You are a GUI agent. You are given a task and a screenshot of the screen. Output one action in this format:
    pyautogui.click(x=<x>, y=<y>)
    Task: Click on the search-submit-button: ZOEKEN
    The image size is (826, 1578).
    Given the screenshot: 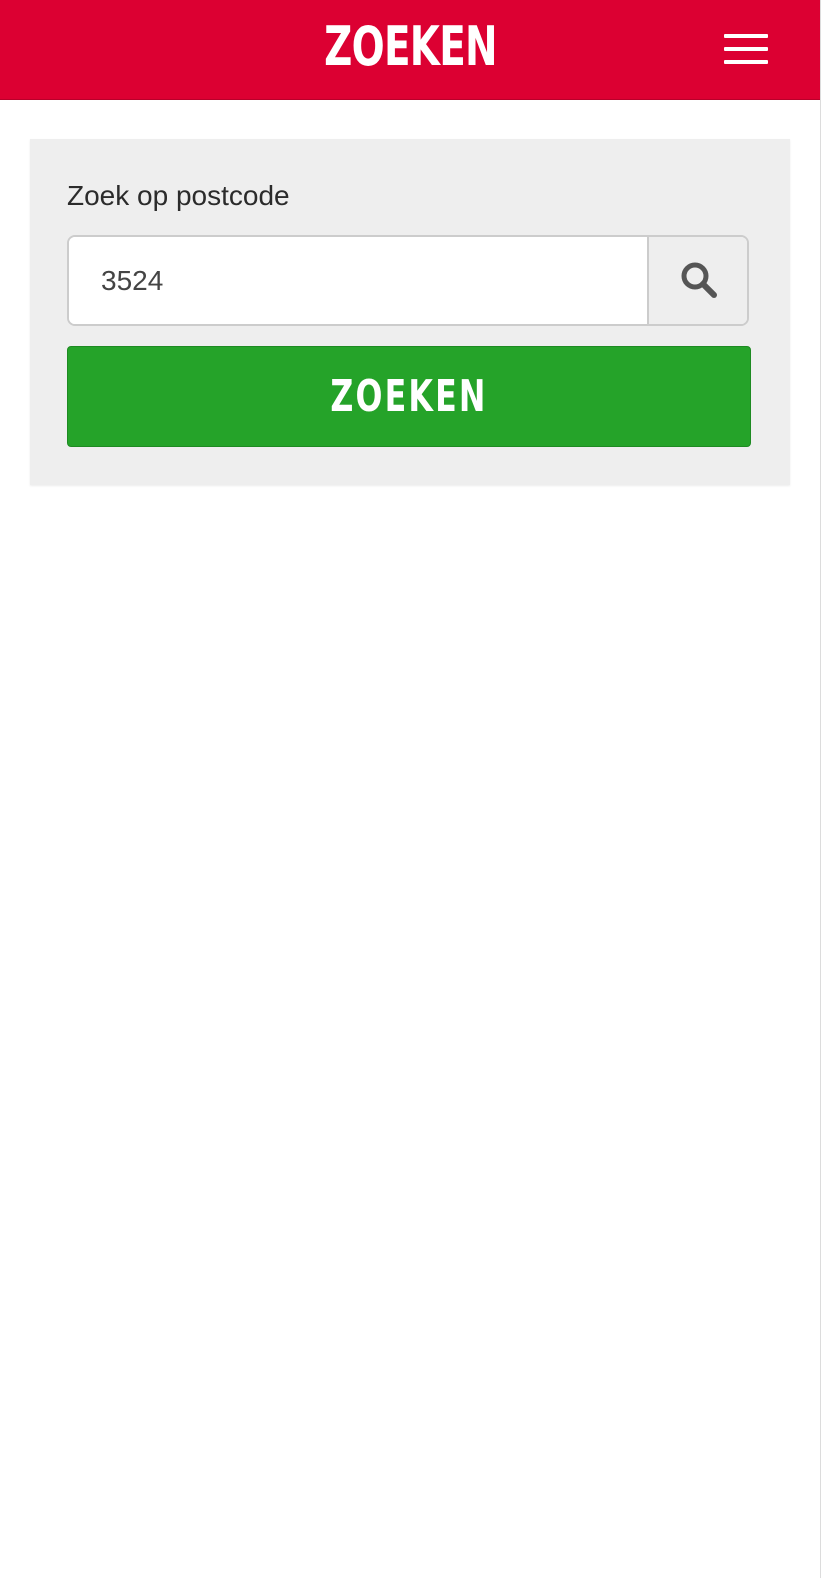 What is the action you would take?
    pyautogui.click(x=409, y=396)
    